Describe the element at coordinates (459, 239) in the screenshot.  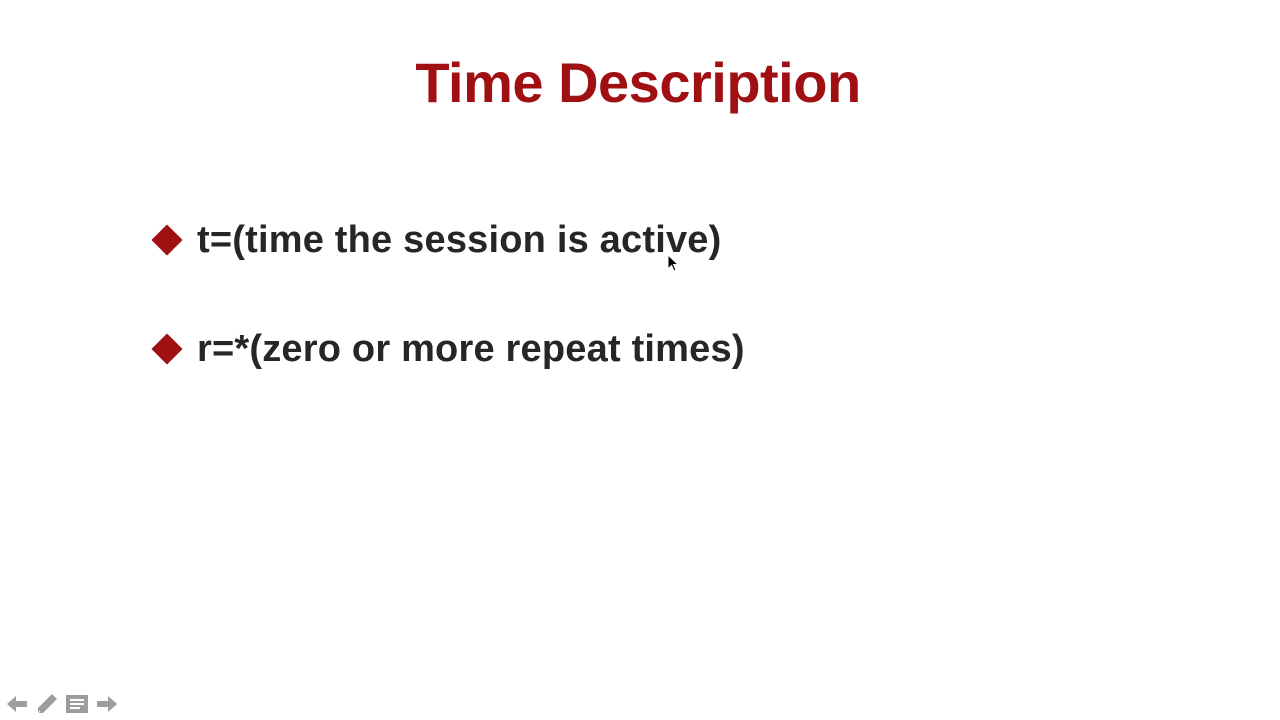
I see `bullet-text: t=(time the session is active)` at that location.